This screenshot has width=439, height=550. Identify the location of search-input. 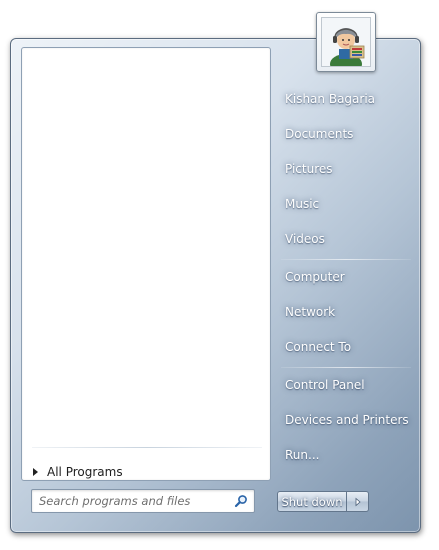
(127, 501).